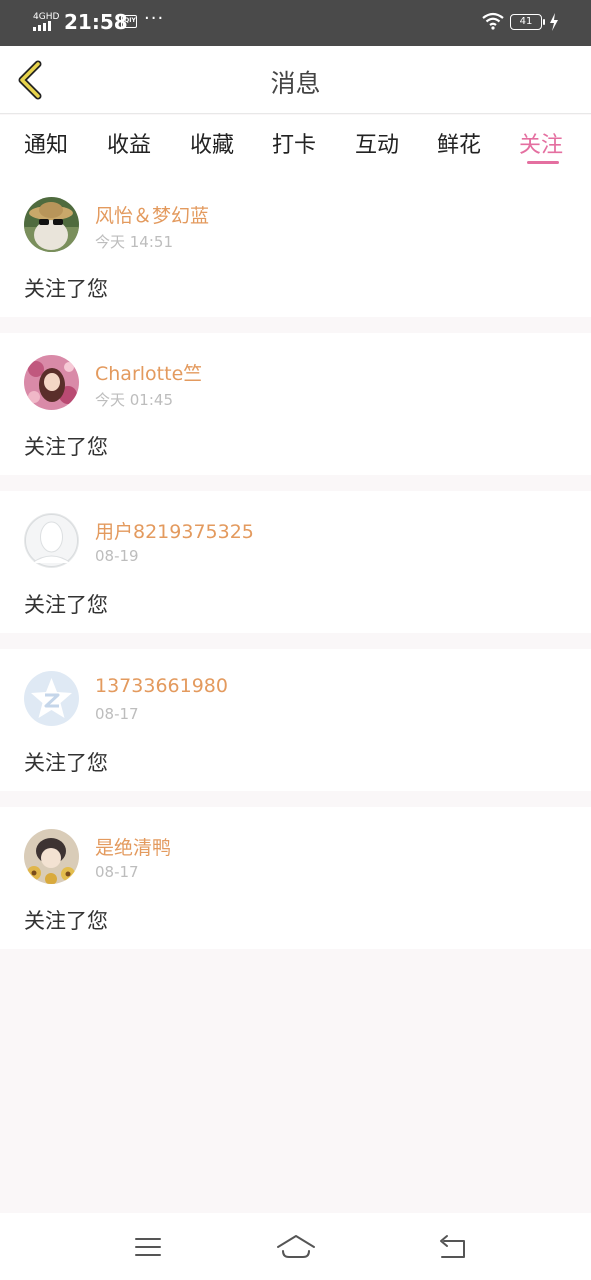 This screenshot has height=1280, width=591. What do you see at coordinates (134, 242) in the screenshot?
I see `timestamp: 今天 14:51` at bounding box center [134, 242].